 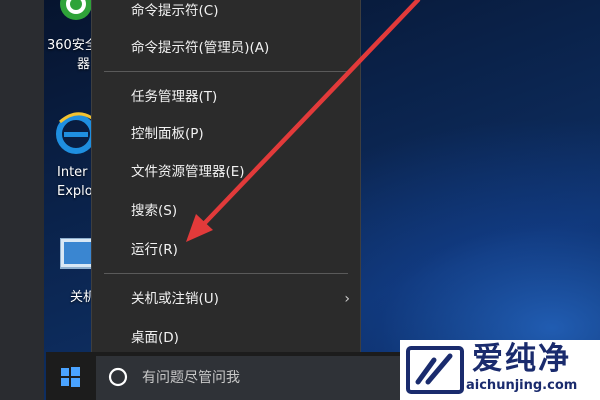 What do you see at coordinates (72, 172) in the screenshot?
I see `desktop-icon-label-ie: Inter` at bounding box center [72, 172].